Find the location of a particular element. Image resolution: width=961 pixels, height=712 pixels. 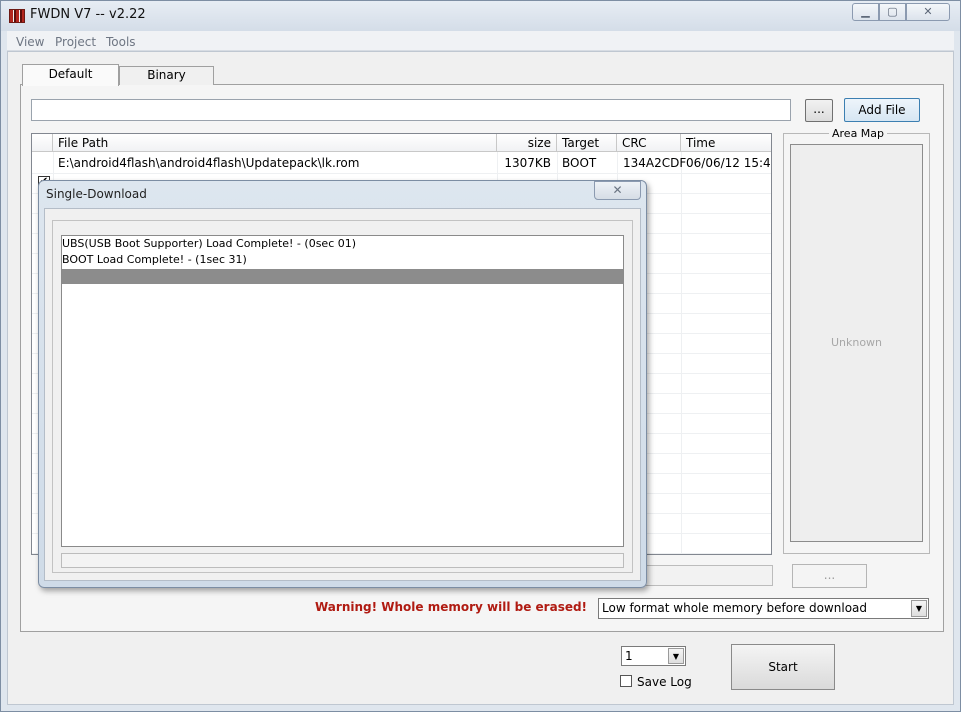

area-map-status: Unknown is located at coordinates (856, 342).